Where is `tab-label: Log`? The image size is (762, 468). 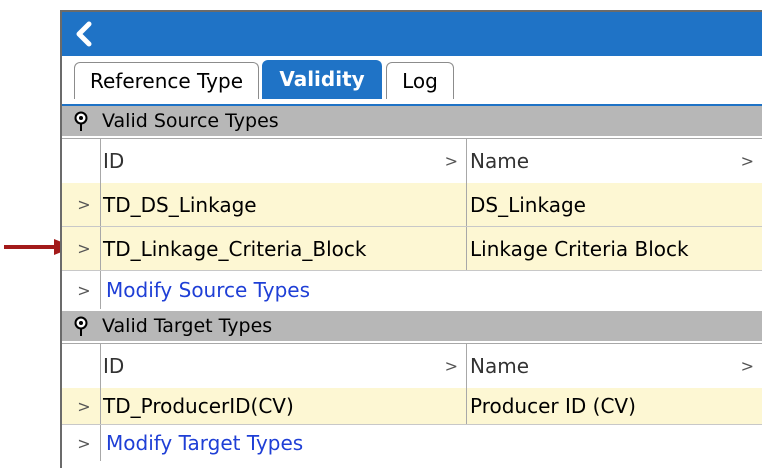 tab-label: Log is located at coordinates (420, 81).